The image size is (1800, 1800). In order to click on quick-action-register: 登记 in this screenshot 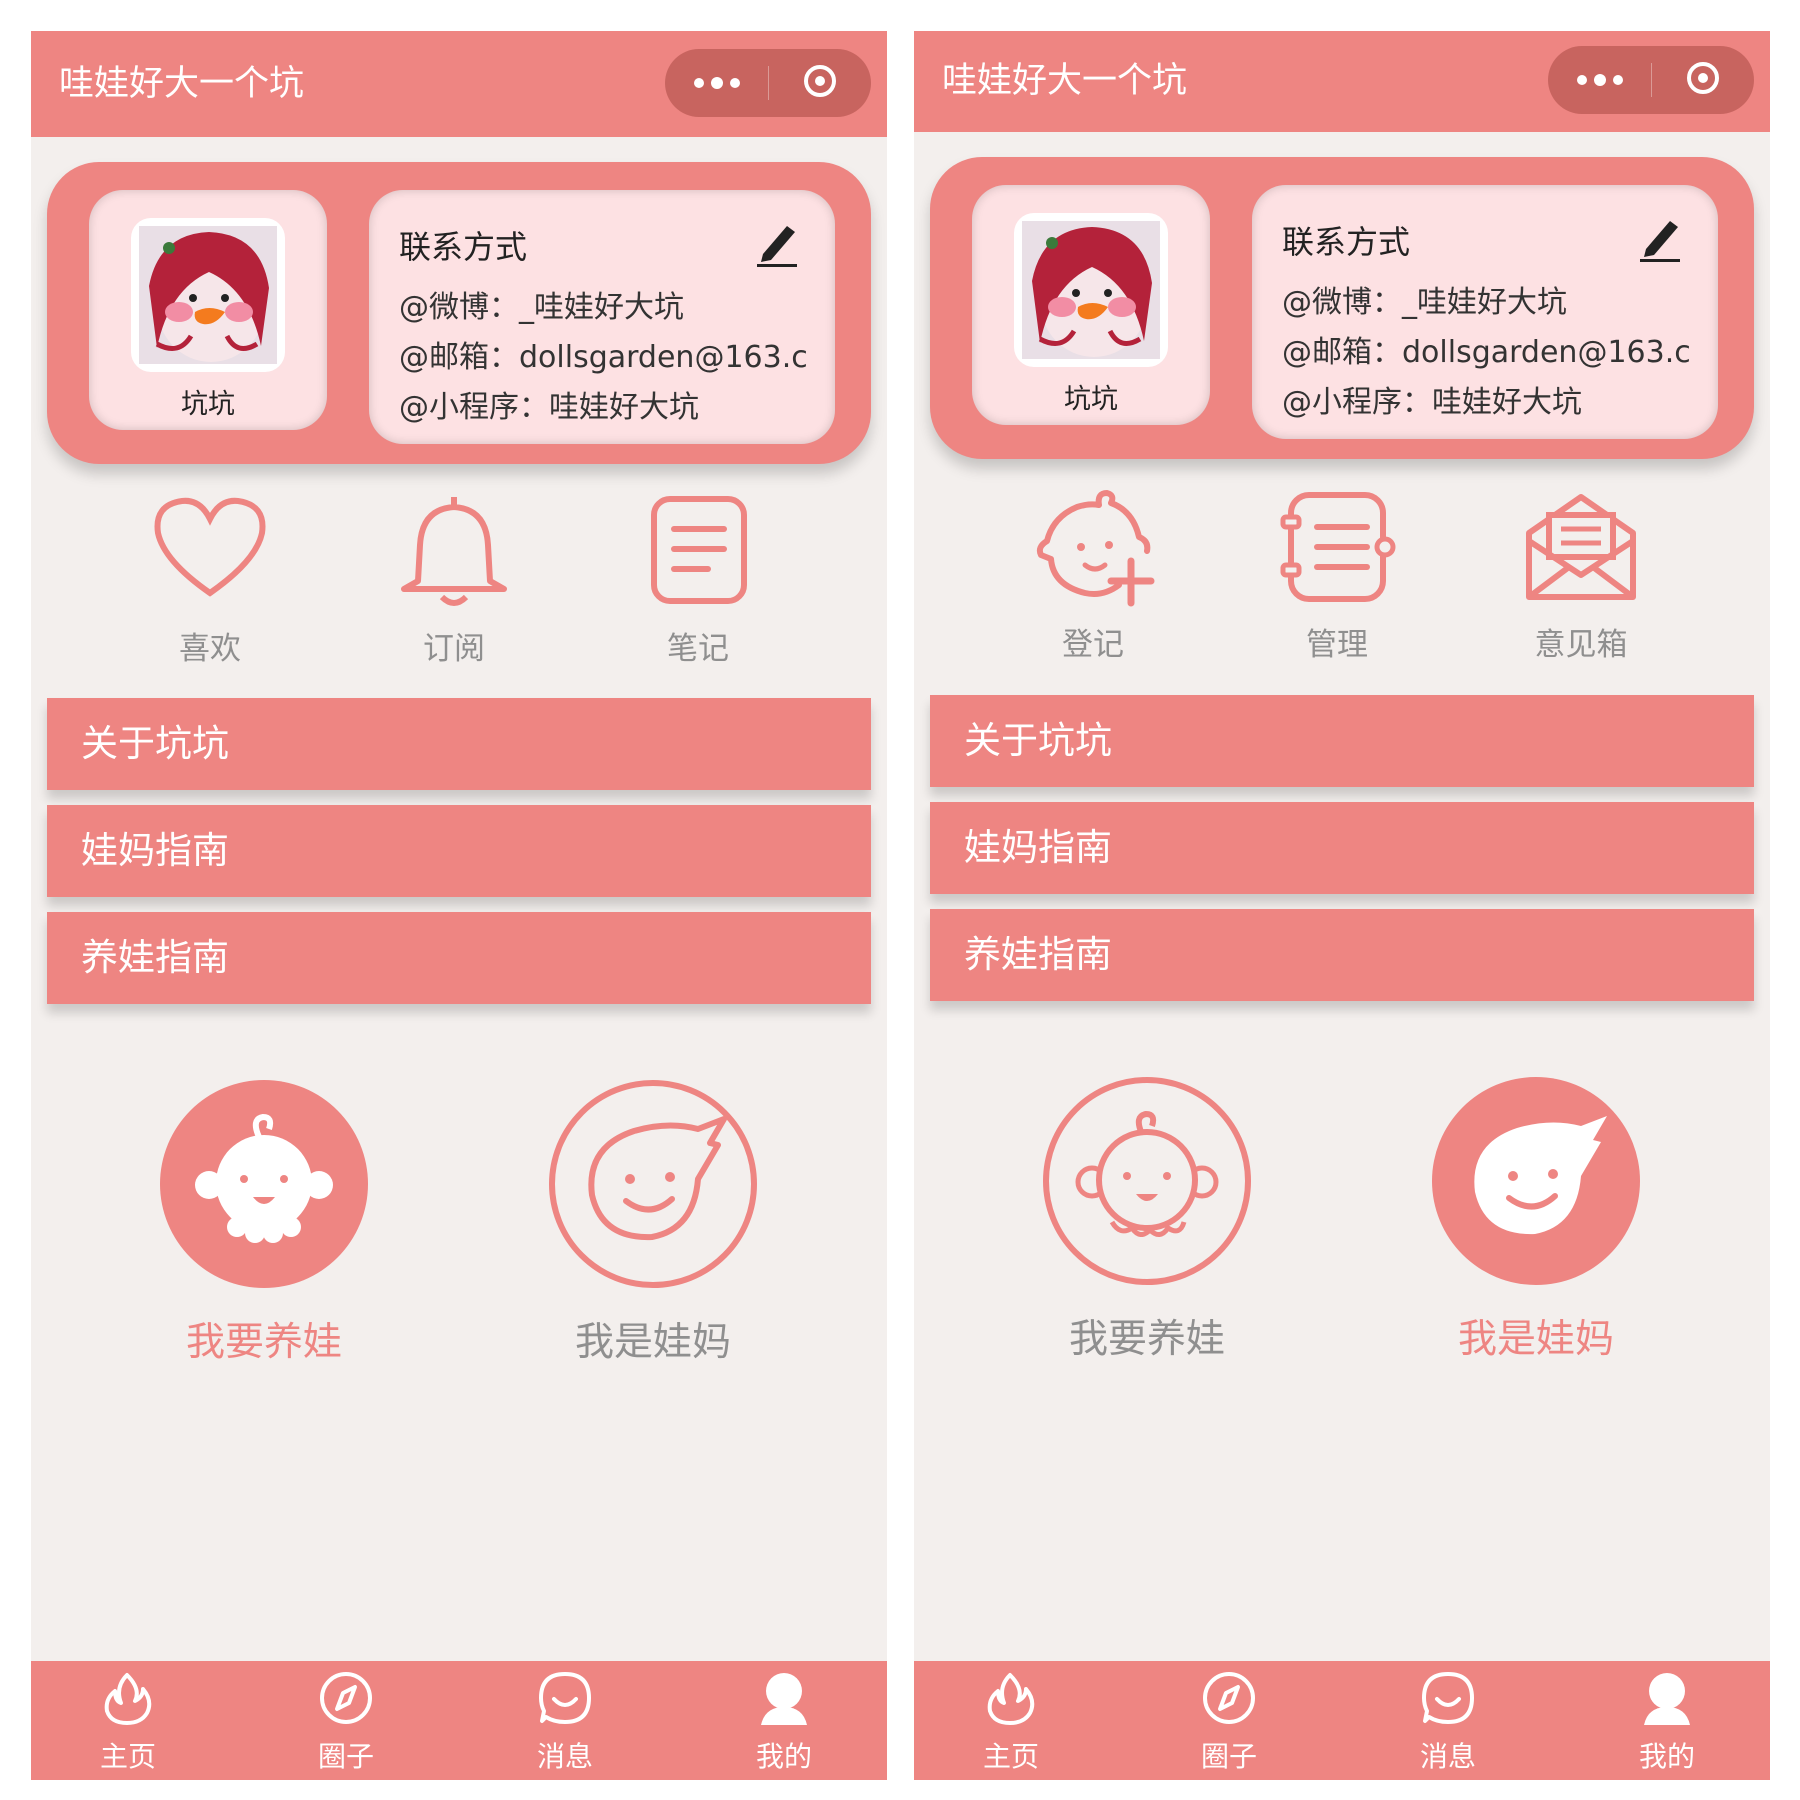, I will do `click(1093, 576)`.